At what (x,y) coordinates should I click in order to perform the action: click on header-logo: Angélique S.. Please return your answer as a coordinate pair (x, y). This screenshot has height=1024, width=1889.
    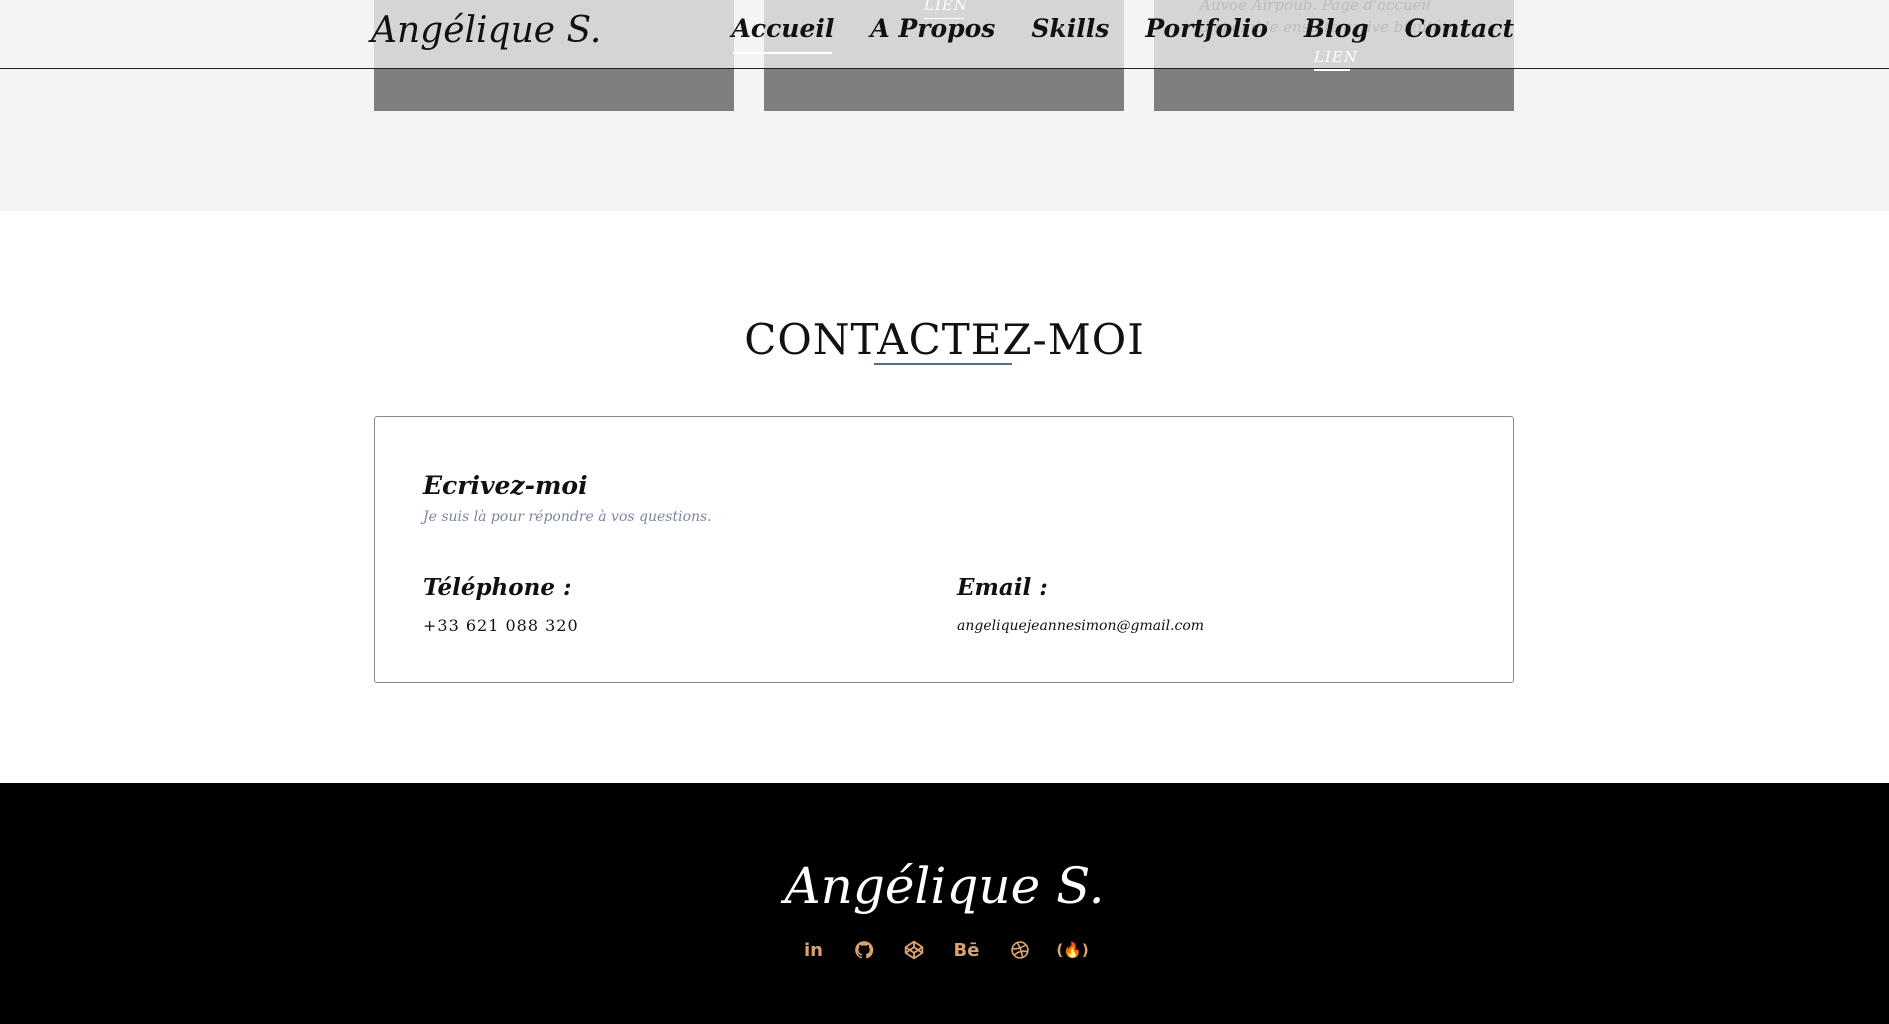
    Looking at the image, I should click on (486, 30).